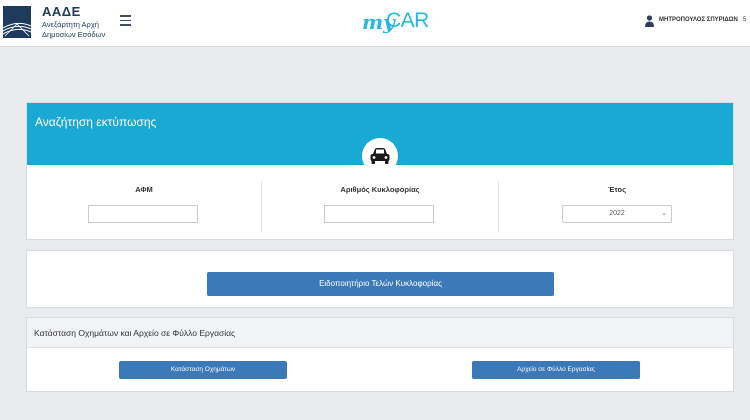 The width and height of the screenshot is (750, 420). What do you see at coordinates (17, 22) in the screenshot?
I see `aade-logo-icon` at bounding box center [17, 22].